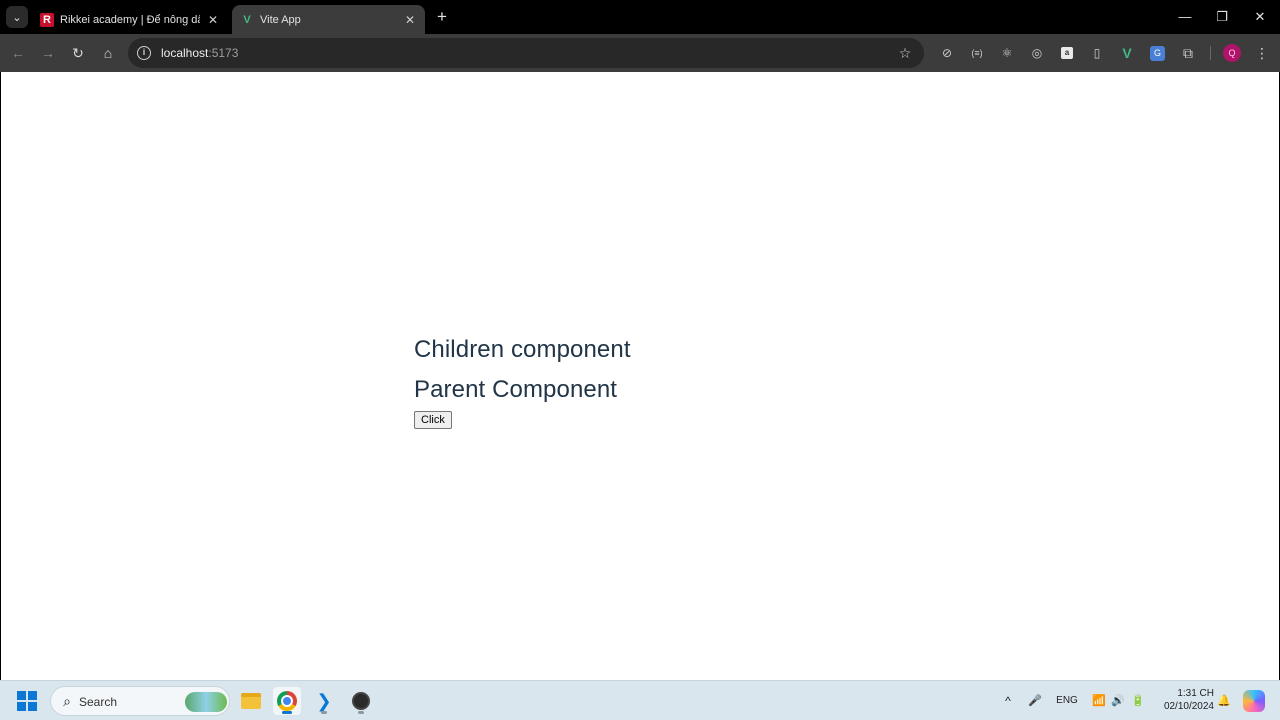 The height and width of the screenshot is (720, 1280). What do you see at coordinates (1035, 701) in the screenshot?
I see `microphone-icon: 🎤` at bounding box center [1035, 701].